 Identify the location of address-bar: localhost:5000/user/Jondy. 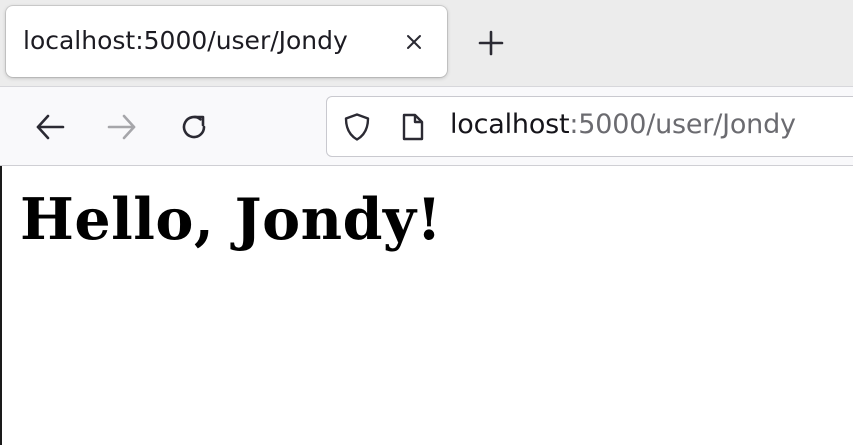
(589, 126).